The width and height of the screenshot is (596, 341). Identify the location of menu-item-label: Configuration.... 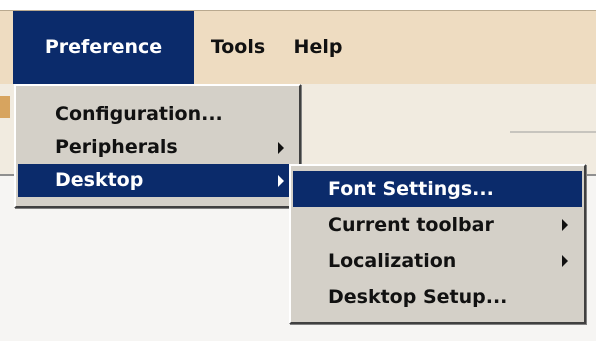
(139, 114).